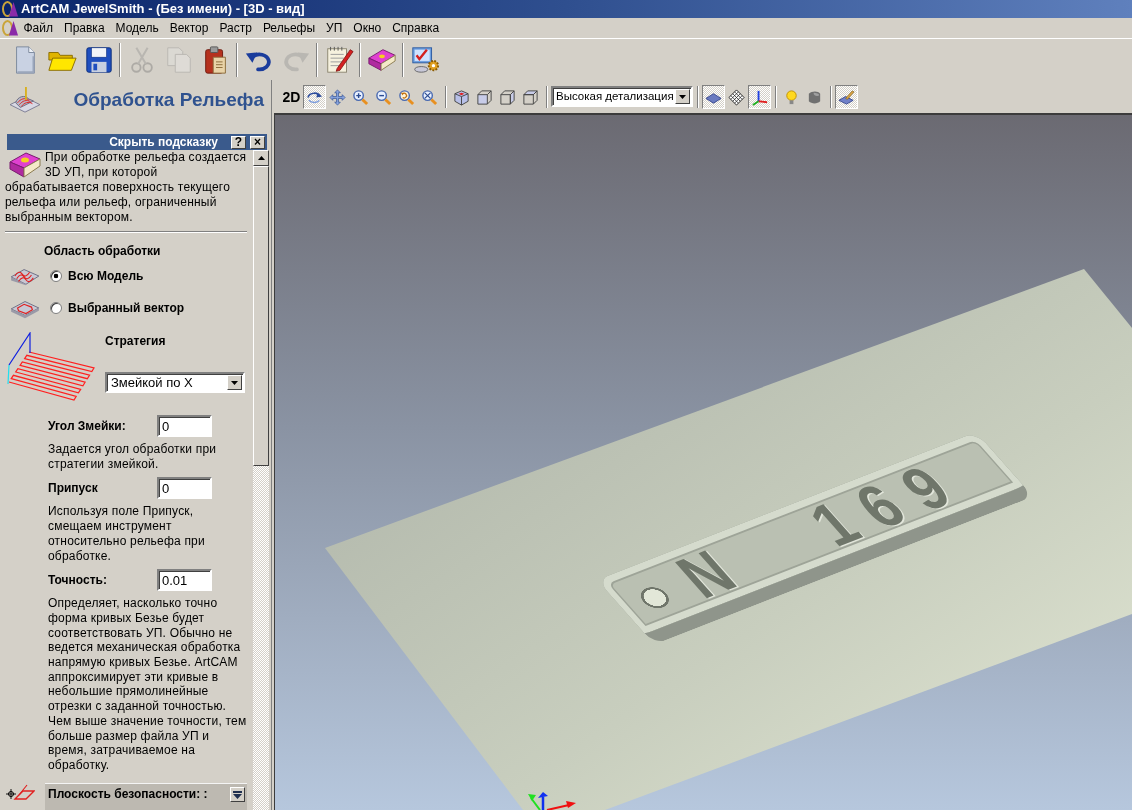 The image size is (1132, 810). I want to click on up-arrow-icon, so click(261, 158).